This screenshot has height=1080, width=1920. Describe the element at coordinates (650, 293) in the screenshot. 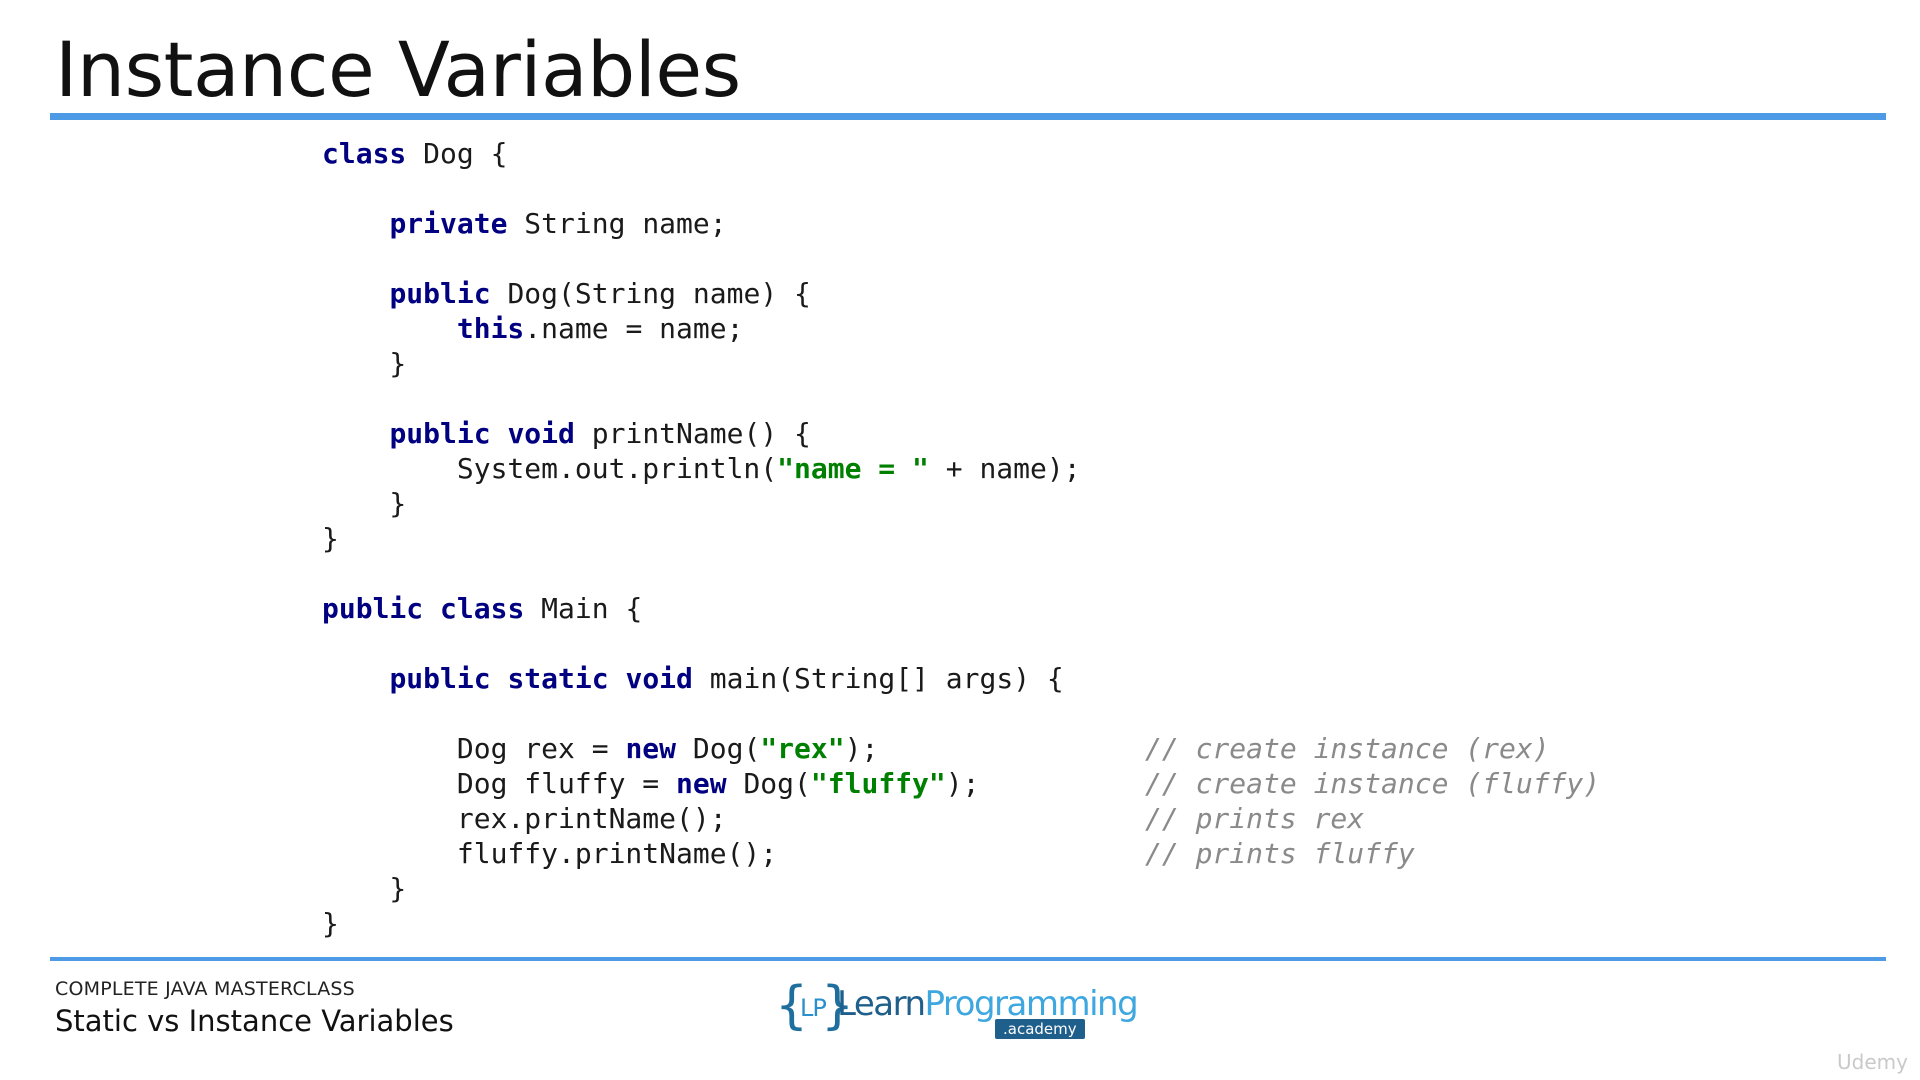

I see `code-text: Dog(String name) {` at that location.